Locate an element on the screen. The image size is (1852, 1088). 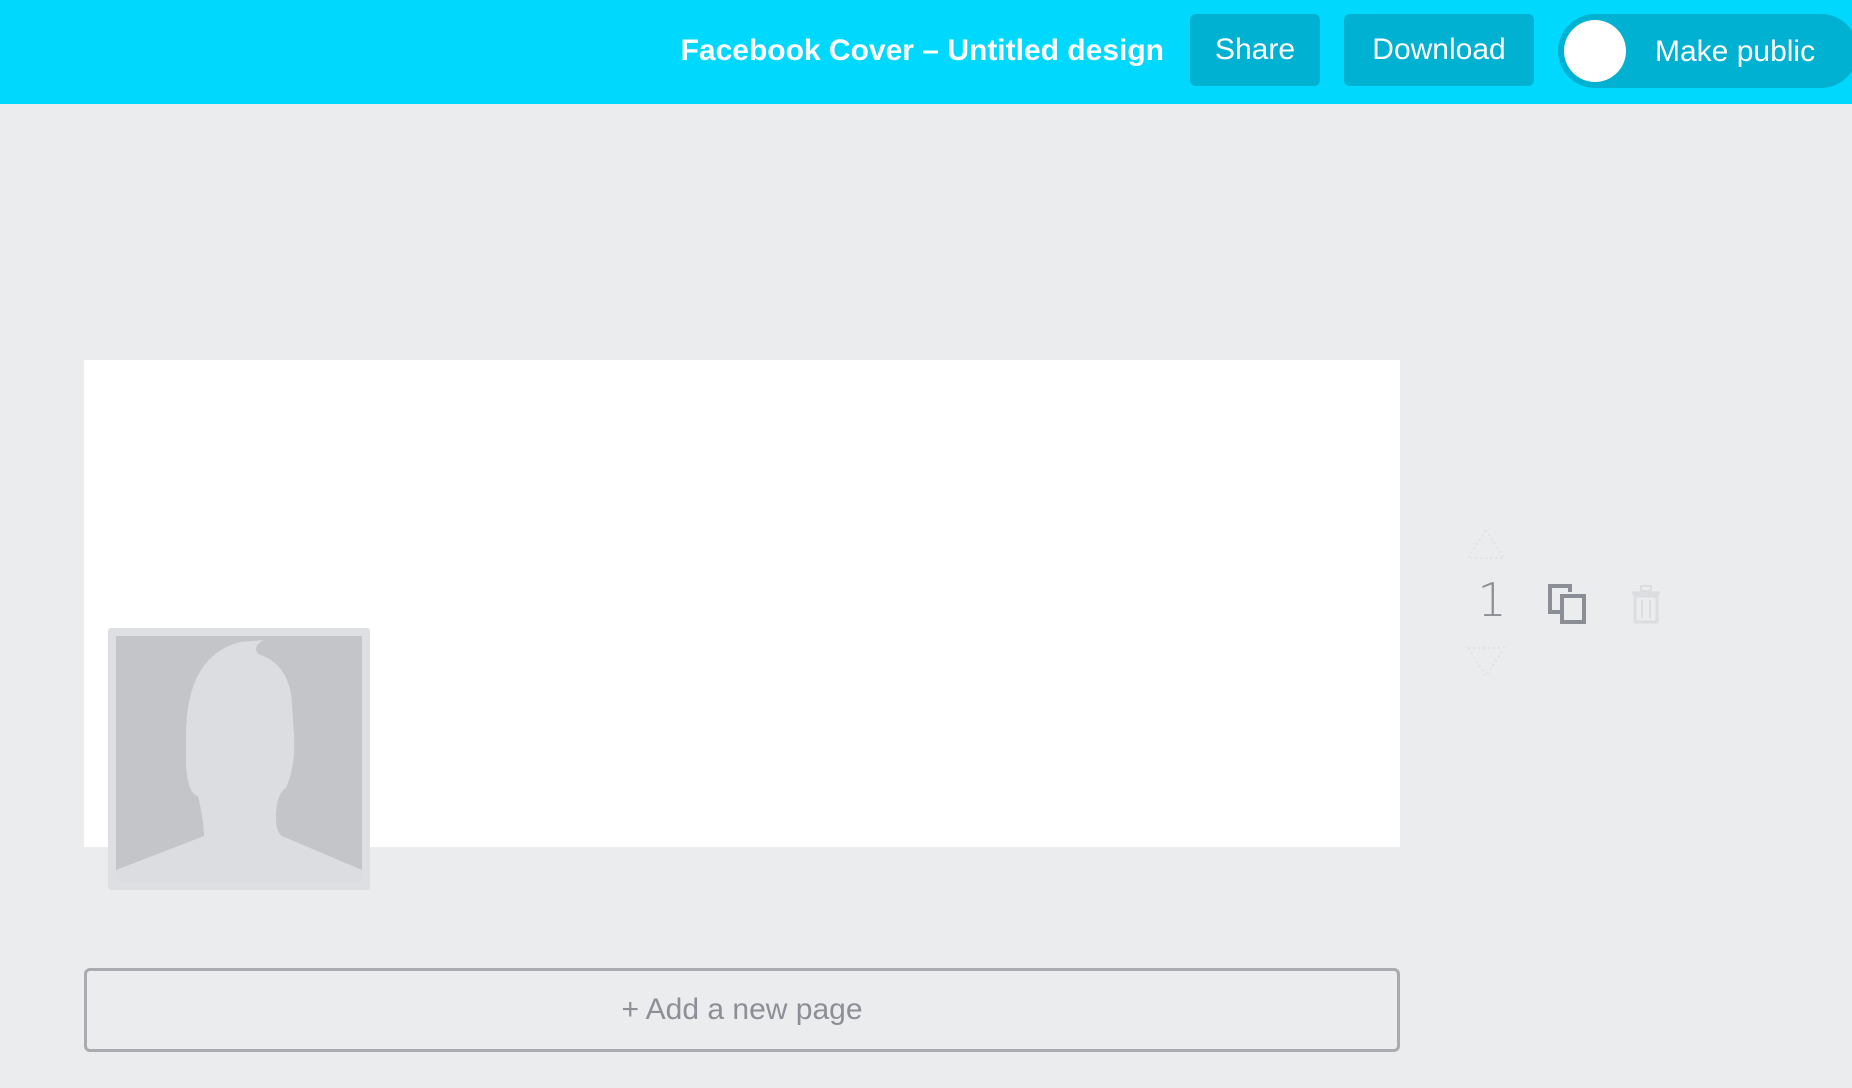
copy-icon is located at coordinates (1567, 604).